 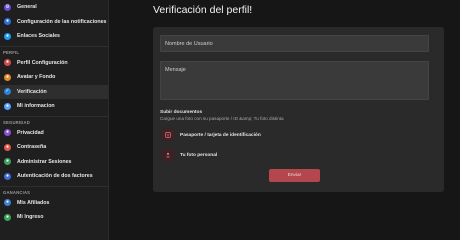 I want to click on personal-photo-label: Tu foto personal, so click(x=199, y=155).